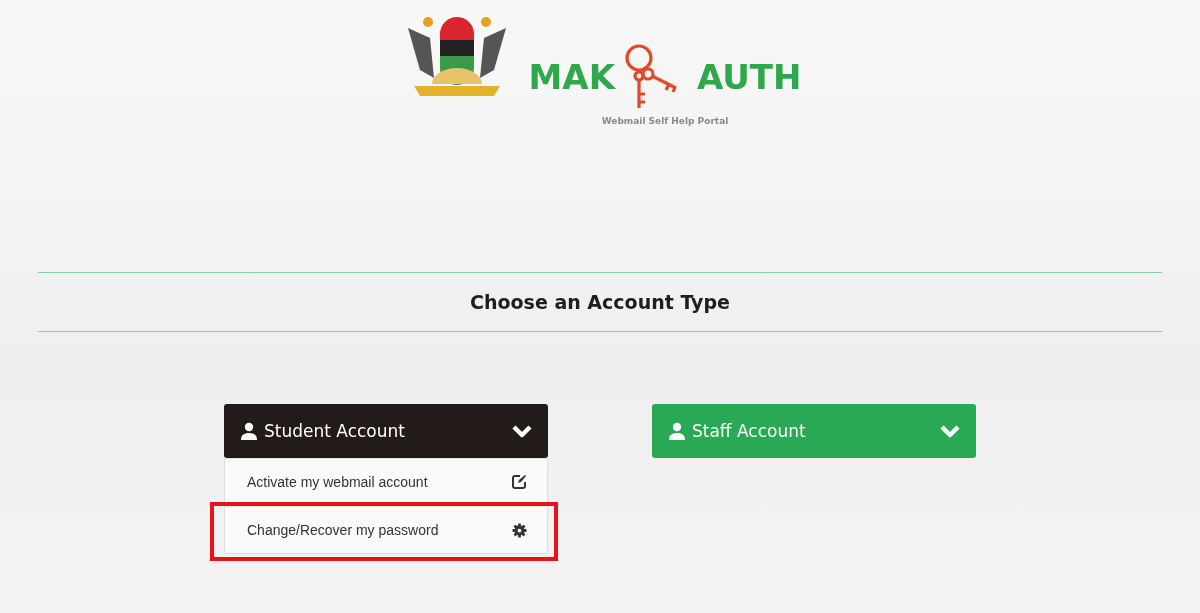 The width and height of the screenshot is (1200, 613). Describe the element at coordinates (749, 77) in the screenshot. I see `brand-name: AUTH` at that location.